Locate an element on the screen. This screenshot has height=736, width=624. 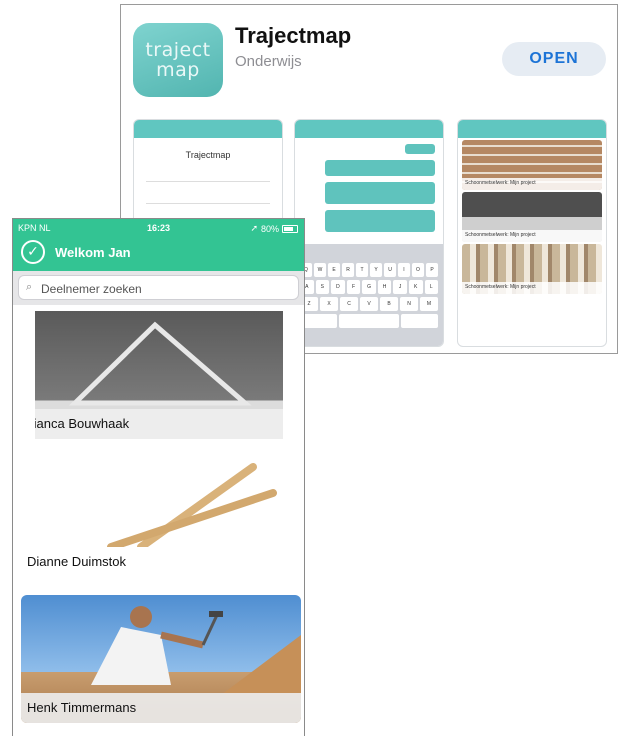
keyboard-row: QWERTYUIOP is located at coordinates (369, 270).